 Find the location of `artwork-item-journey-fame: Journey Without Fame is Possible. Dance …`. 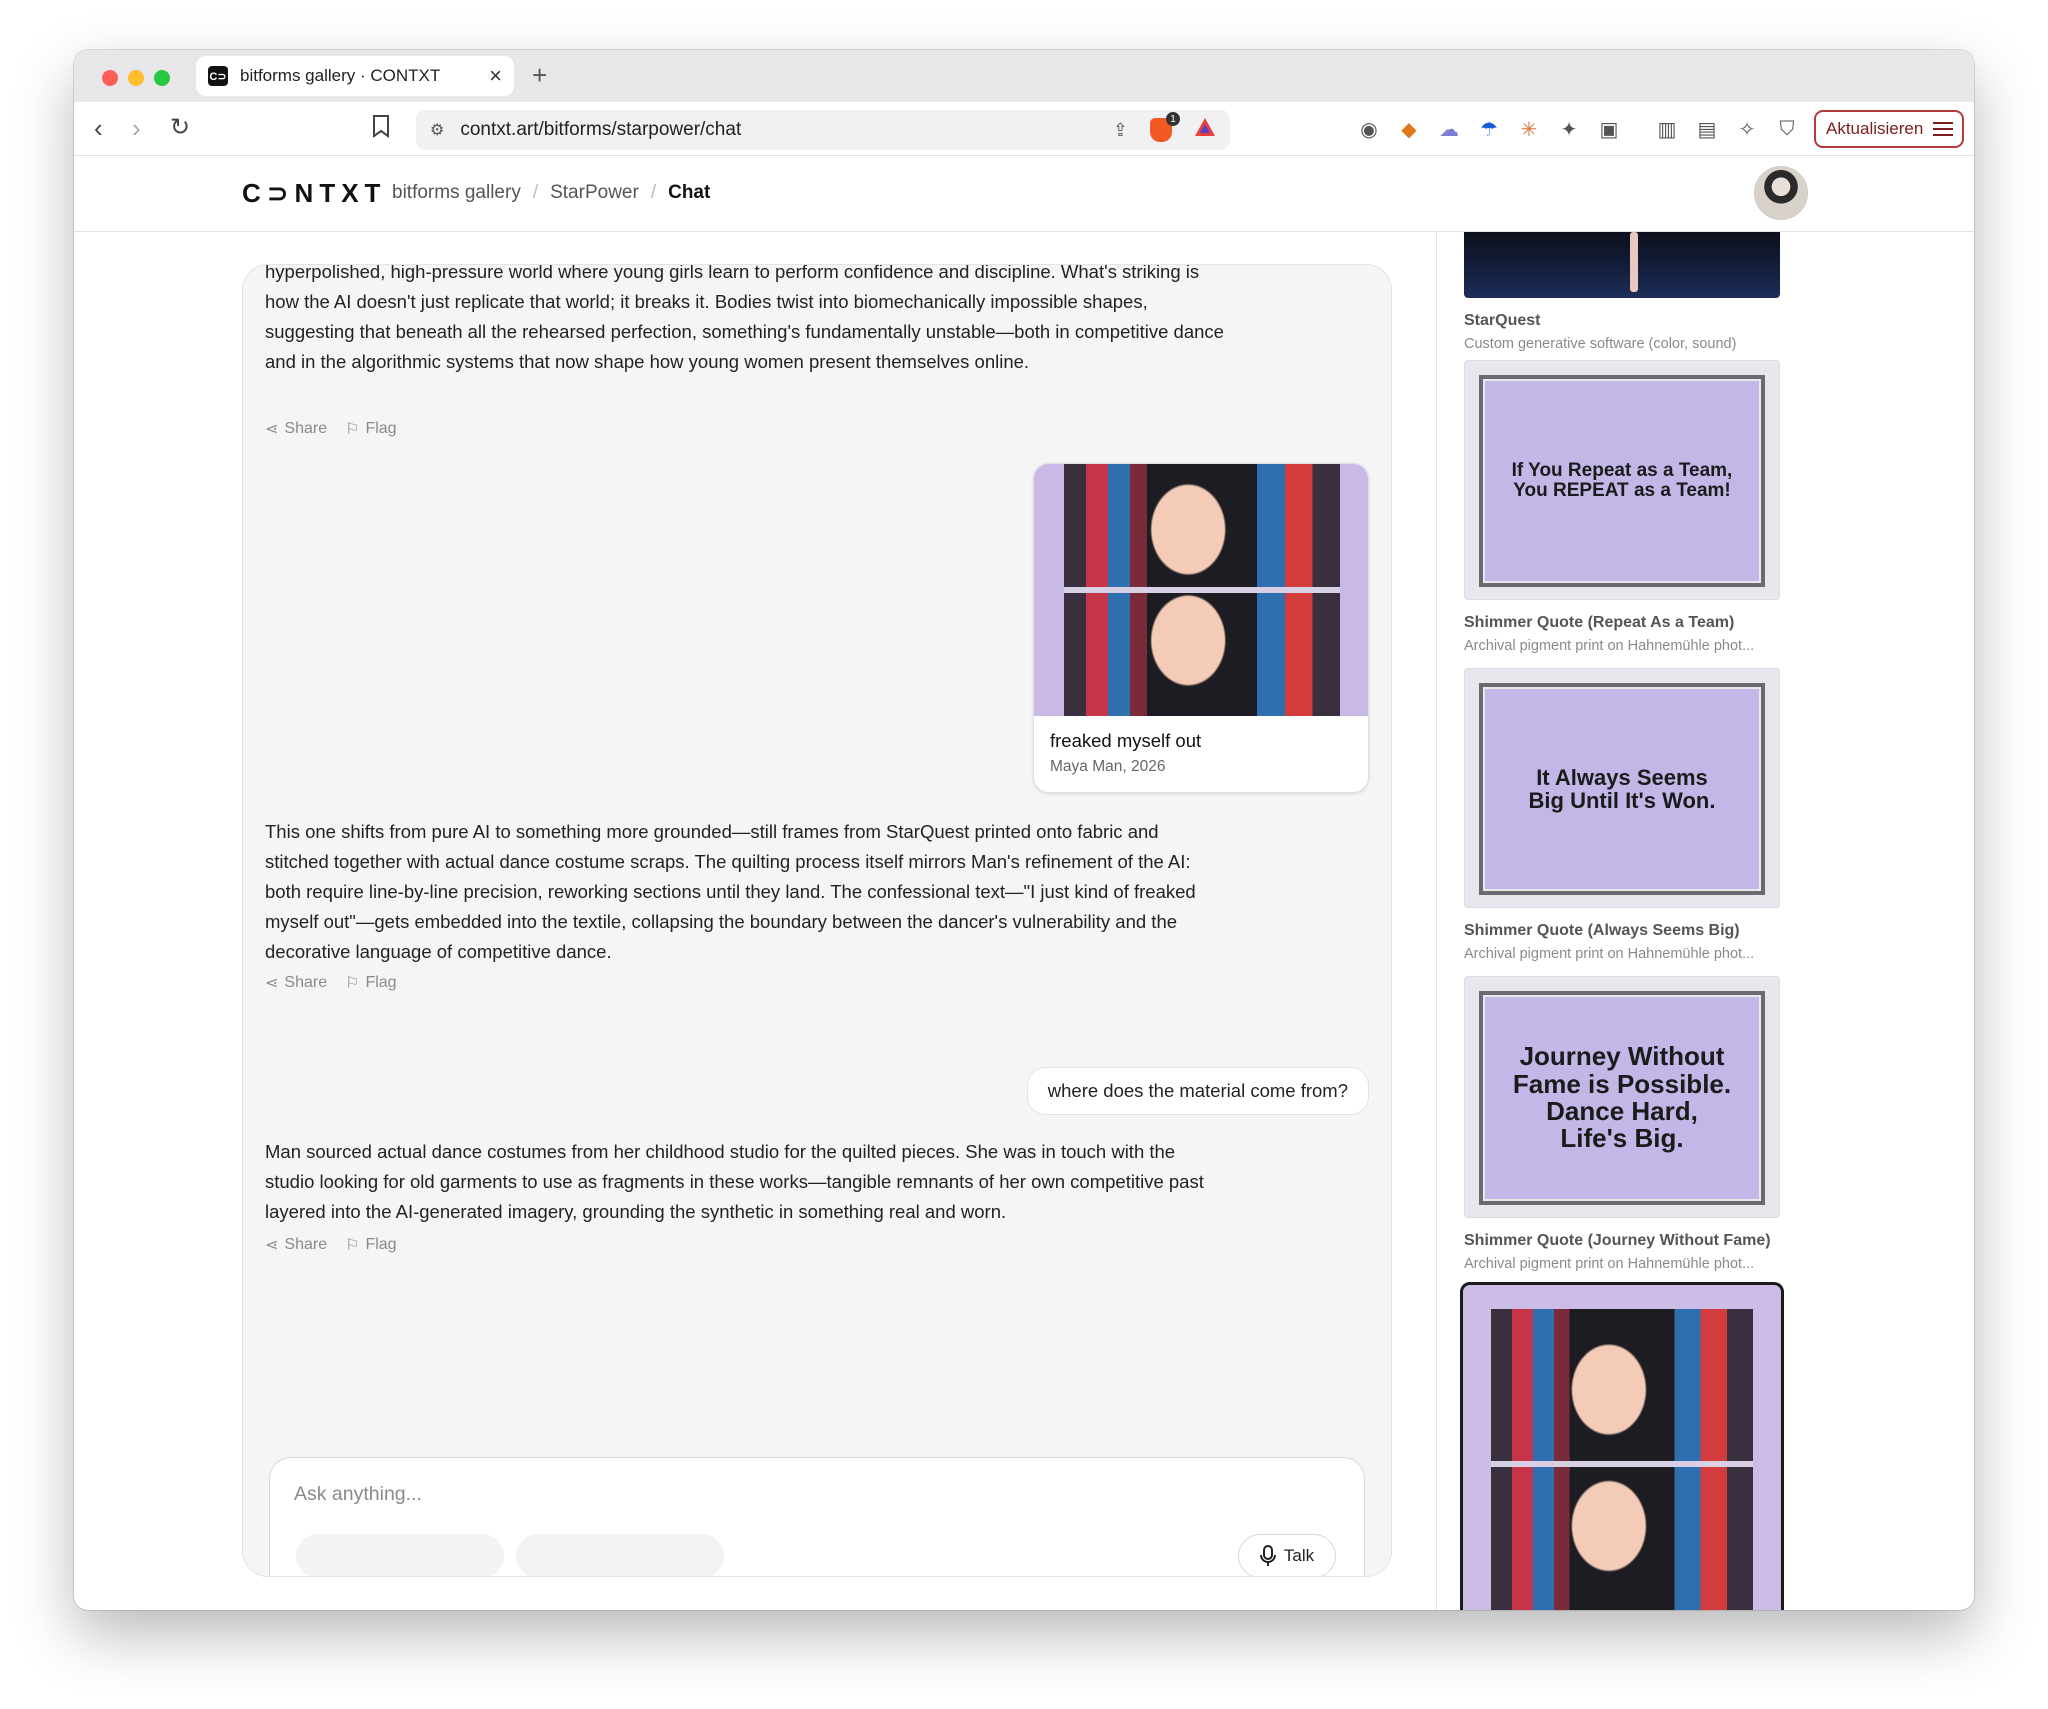

artwork-item-journey-fame: Journey Without Fame is Possible. Dance … is located at coordinates (1622, 1124).